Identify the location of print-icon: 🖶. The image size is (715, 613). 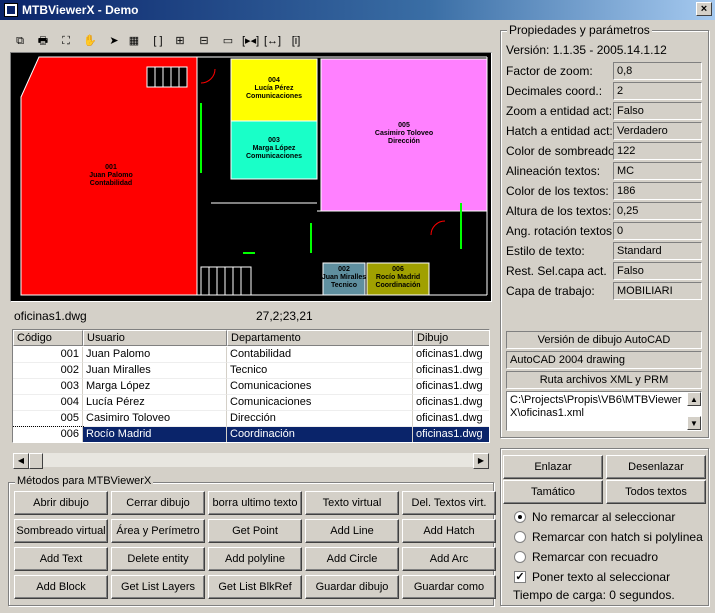
(43, 41).